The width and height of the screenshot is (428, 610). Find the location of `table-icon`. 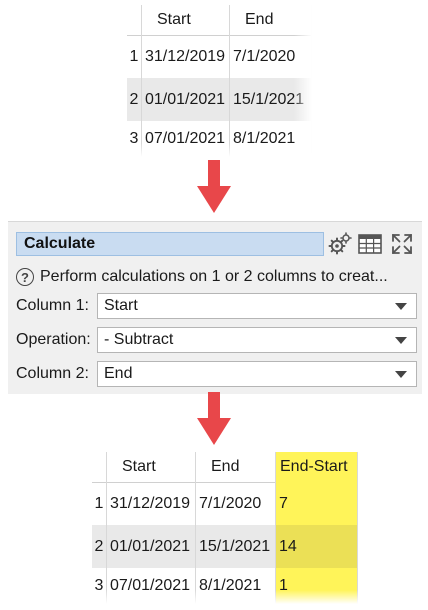

table-icon is located at coordinates (370, 244).